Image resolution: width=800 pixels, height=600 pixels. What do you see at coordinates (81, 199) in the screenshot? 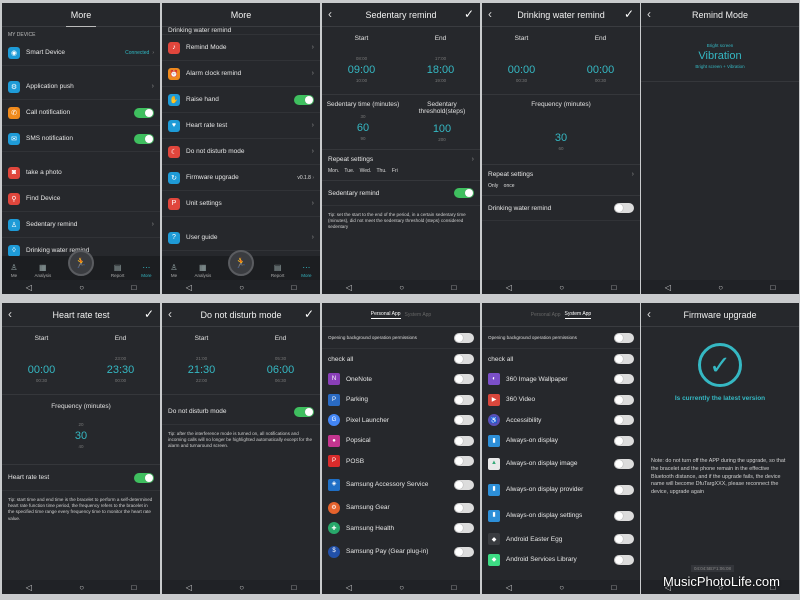
I see `find-device-row: ⚲ Find Device` at bounding box center [81, 199].